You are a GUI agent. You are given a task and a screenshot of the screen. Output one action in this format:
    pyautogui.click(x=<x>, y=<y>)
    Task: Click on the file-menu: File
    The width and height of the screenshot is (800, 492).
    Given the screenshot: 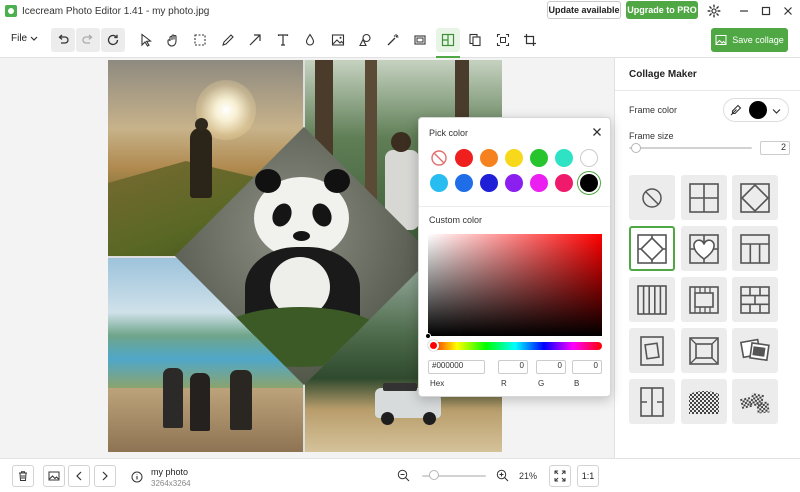 What is the action you would take?
    pyautogui.click(x=24, y=38)
    